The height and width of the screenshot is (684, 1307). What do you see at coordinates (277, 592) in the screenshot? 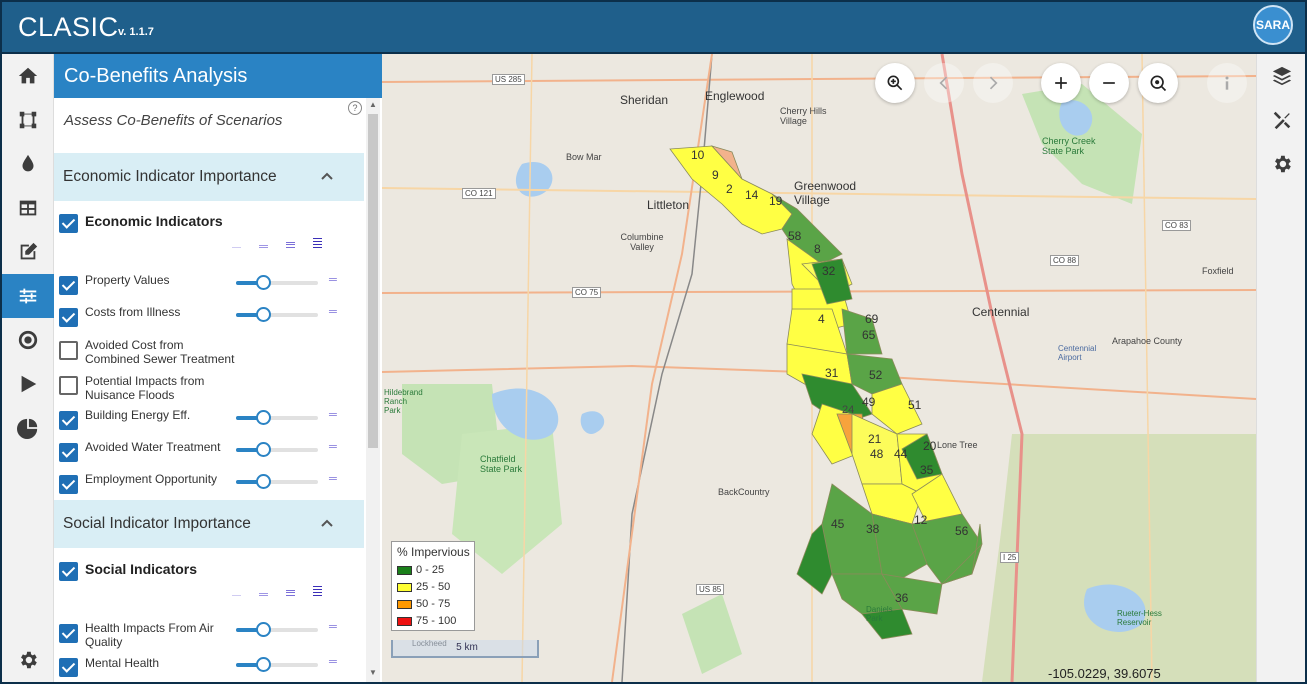
I see `social-importance-scale` at bounding box center [277, 592].